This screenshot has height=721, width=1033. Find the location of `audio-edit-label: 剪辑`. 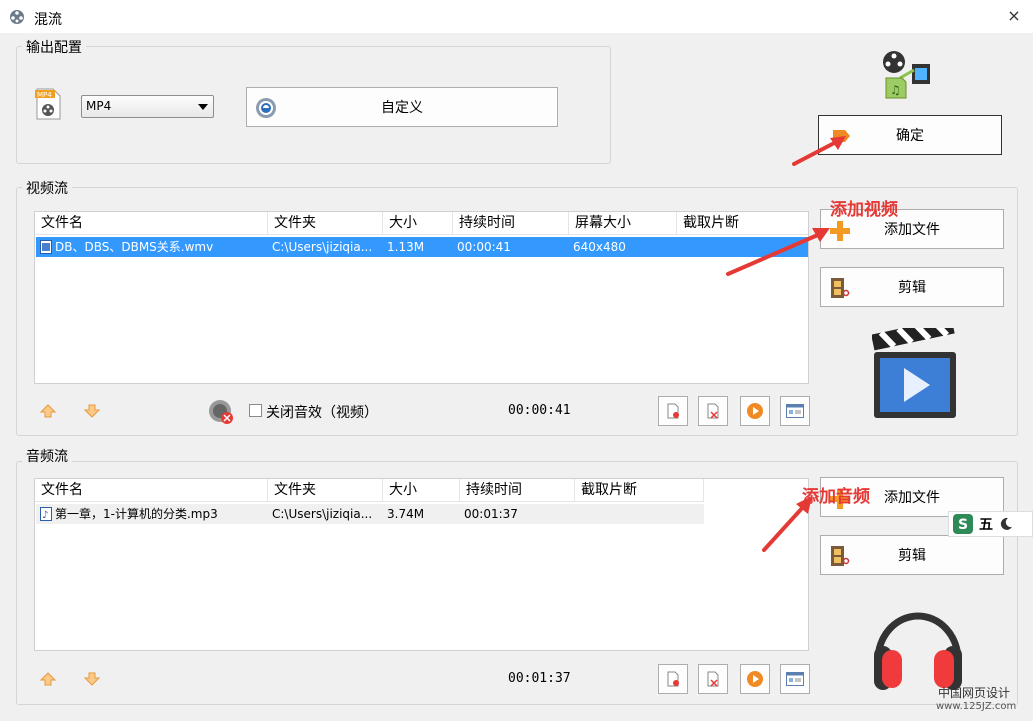

audio-edit-label: 剪辑 is located at coordinates (912, 556).